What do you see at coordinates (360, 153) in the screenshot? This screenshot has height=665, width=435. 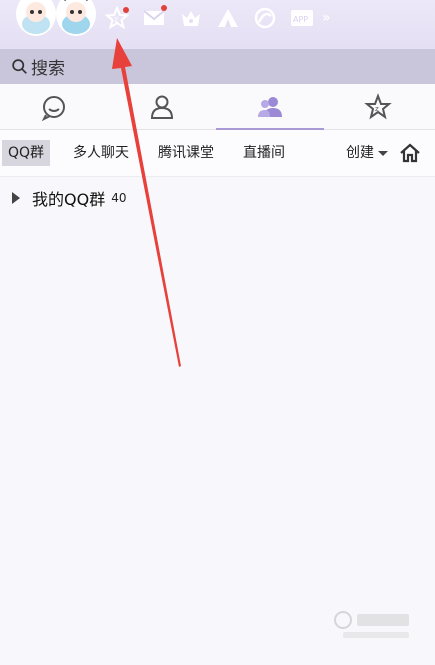 I see `create-label: 创建` at bounding box center [360, 153].